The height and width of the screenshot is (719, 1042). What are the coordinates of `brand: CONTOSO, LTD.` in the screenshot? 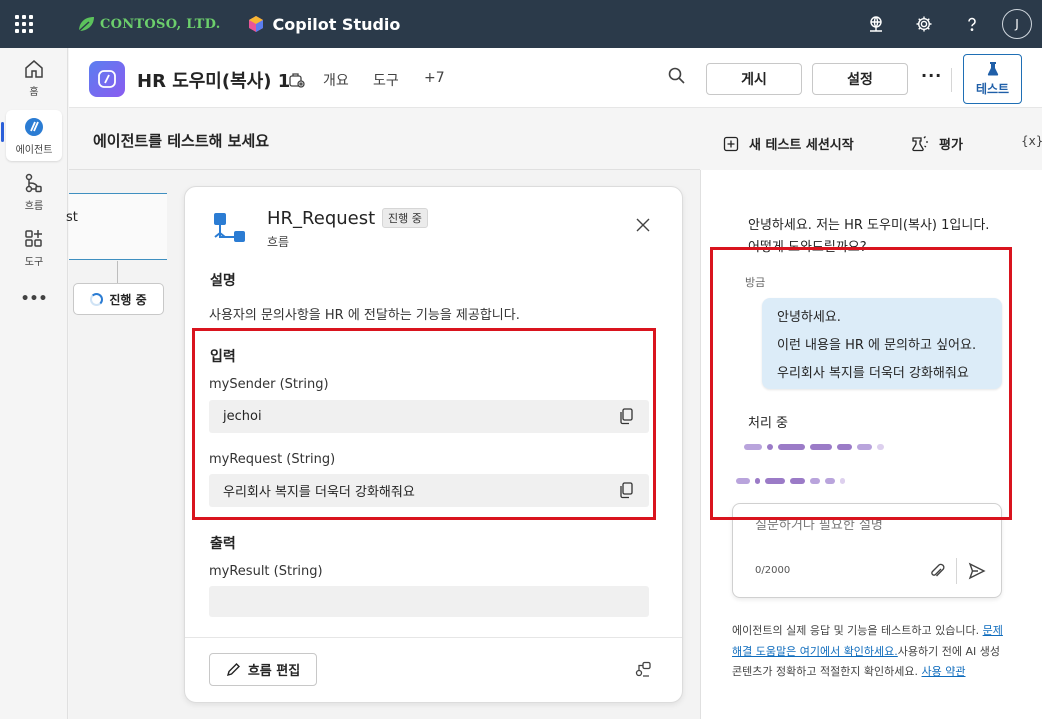 It's located at (148, 24).